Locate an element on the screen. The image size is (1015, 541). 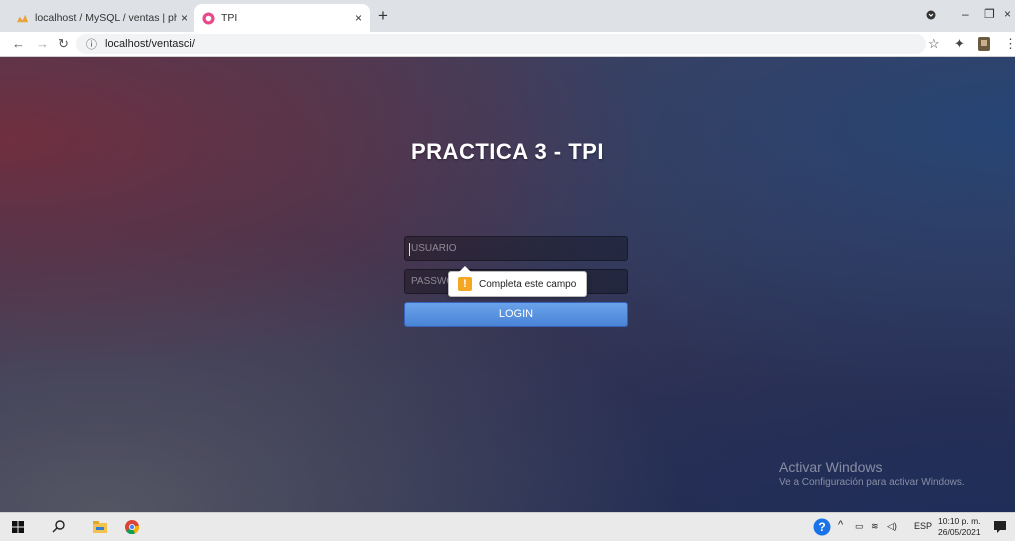
windows-taskbar: ? ^ ▭ ≋ ◁) ESP 10:10 p. m. 26/05/2021 is located at coordinates (507, 526).